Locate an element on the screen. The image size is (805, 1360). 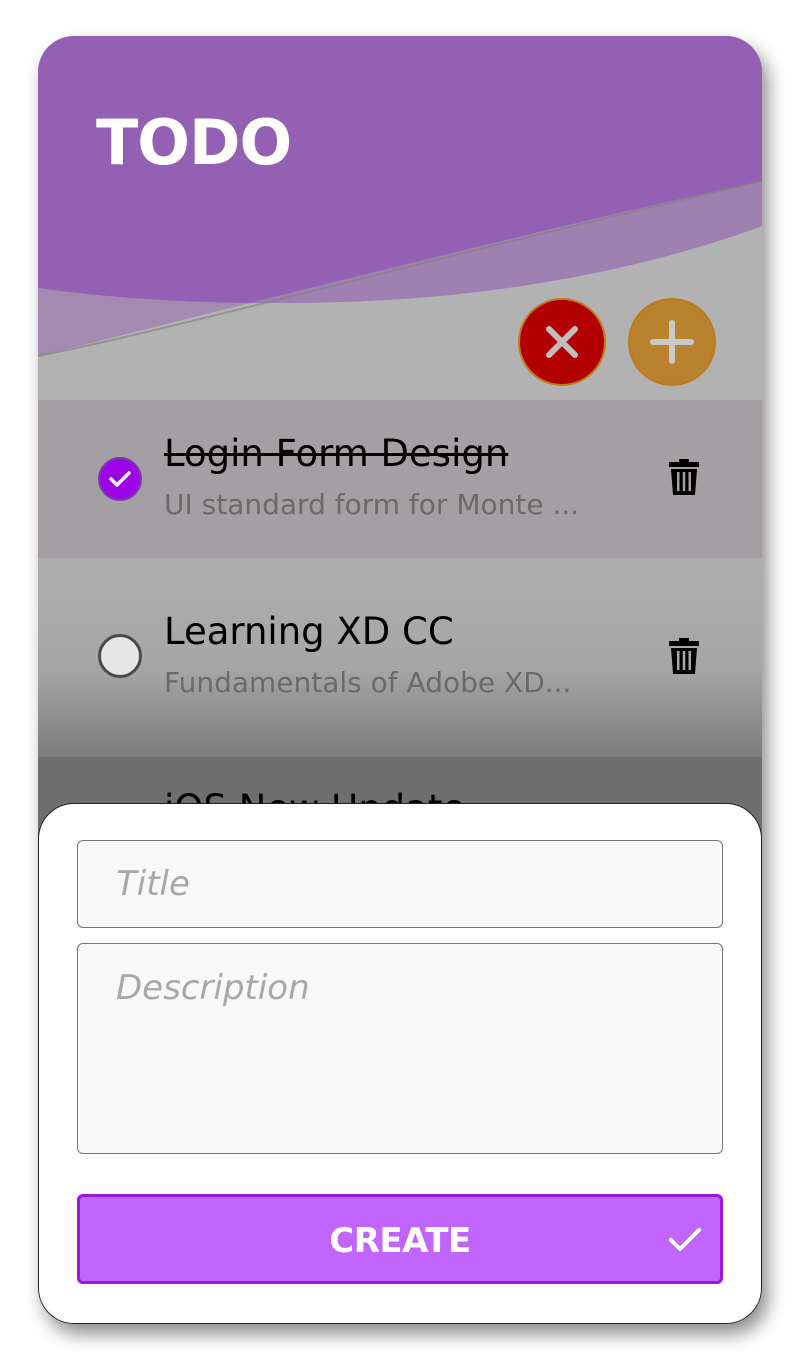
close-icon is located at coordinates (562, 342).